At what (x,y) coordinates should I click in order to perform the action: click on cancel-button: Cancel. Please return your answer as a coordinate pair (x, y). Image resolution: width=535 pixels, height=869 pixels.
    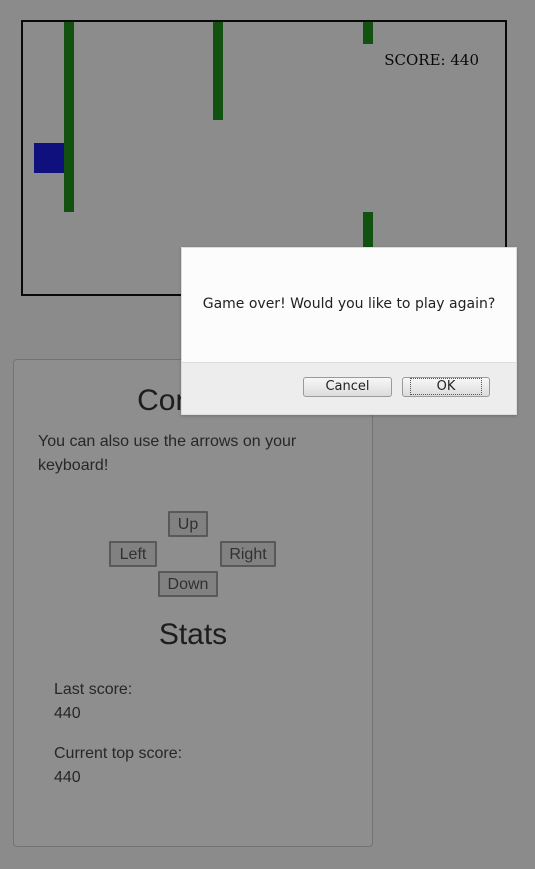
    Looking at the image, I should click on (347, 387).